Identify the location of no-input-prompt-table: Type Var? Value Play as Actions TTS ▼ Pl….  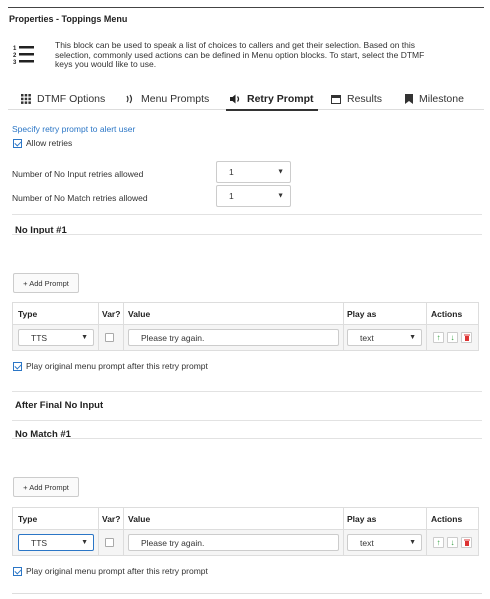
(245, 326).